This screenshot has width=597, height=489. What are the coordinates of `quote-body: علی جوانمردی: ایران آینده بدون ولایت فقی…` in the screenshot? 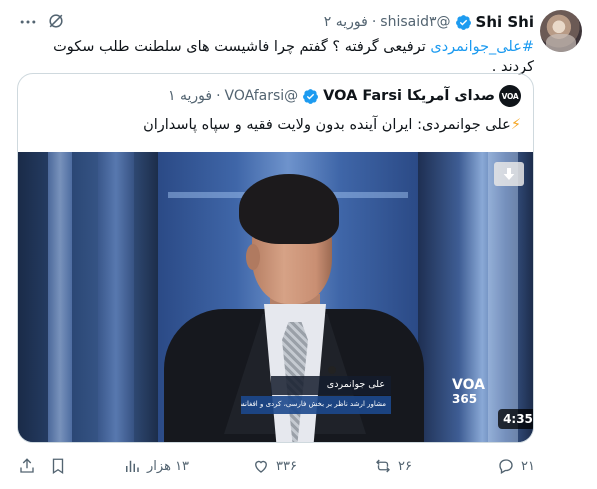 It's located at (327, 125).